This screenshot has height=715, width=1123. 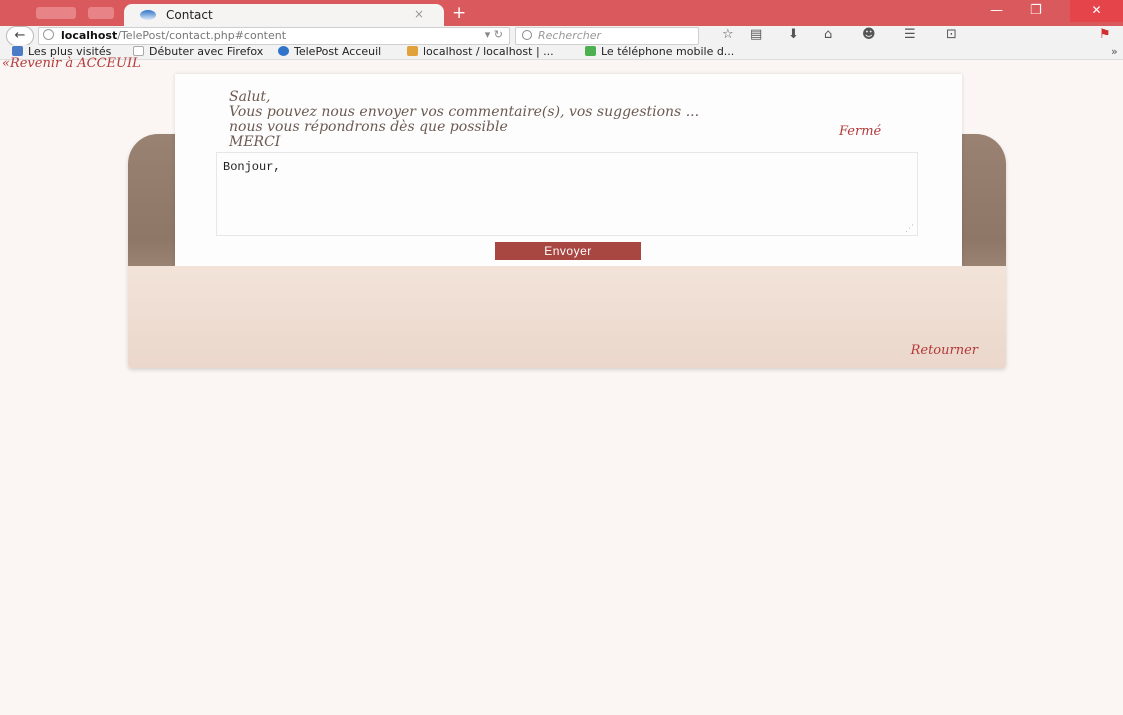 I want to click on new-tab-icon: +, so click(x=459, y=13).